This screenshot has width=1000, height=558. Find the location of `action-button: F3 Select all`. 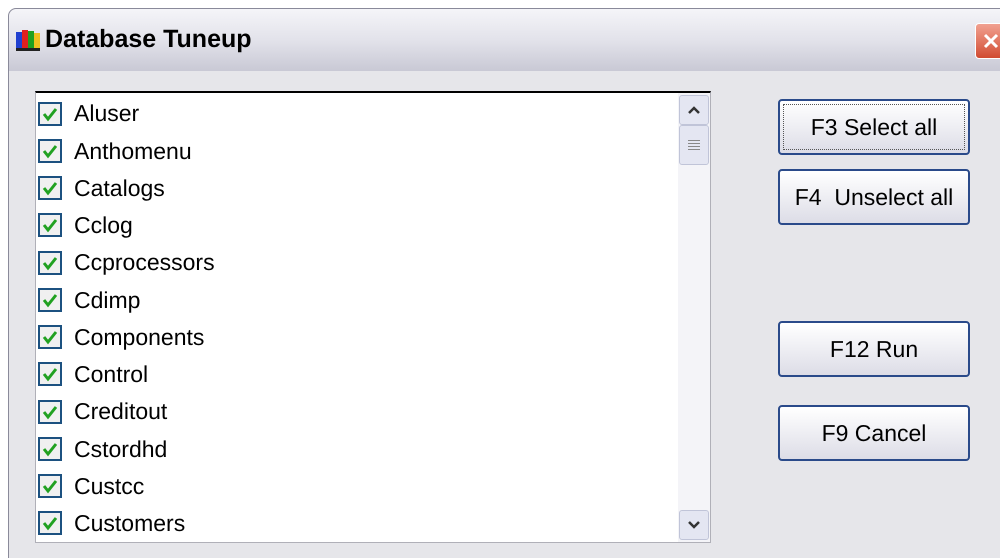

action-button: F3 Select all is located at coordinates (874, 127).